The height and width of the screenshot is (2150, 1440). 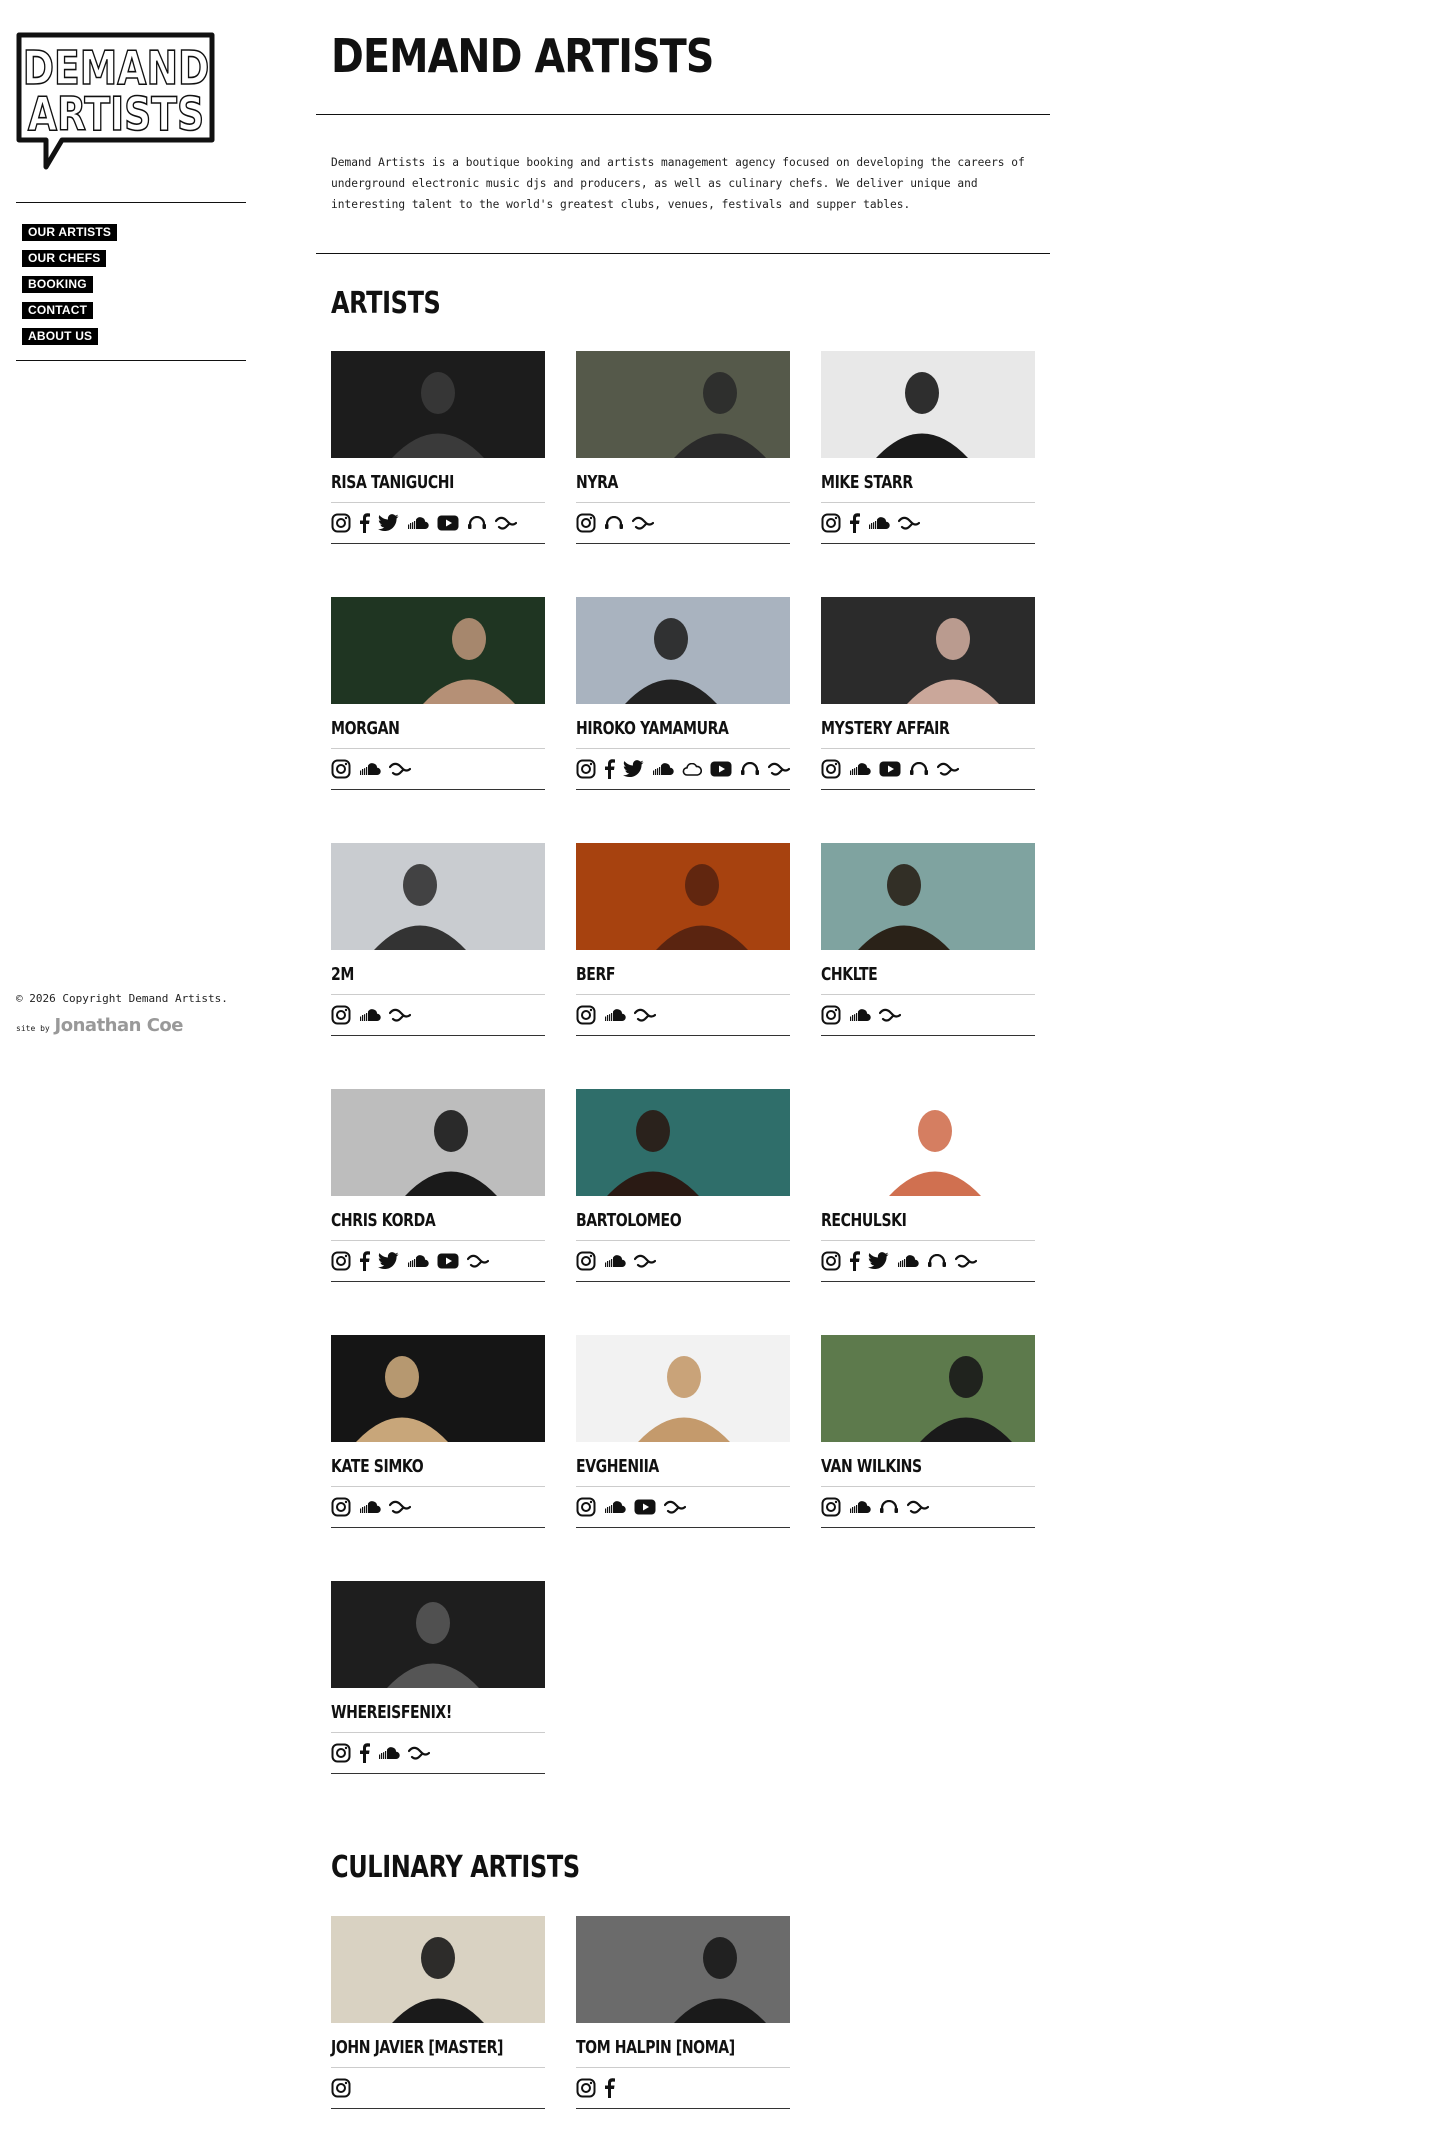 I want to click on artist-name: 2M, so click(x=414, y=976).